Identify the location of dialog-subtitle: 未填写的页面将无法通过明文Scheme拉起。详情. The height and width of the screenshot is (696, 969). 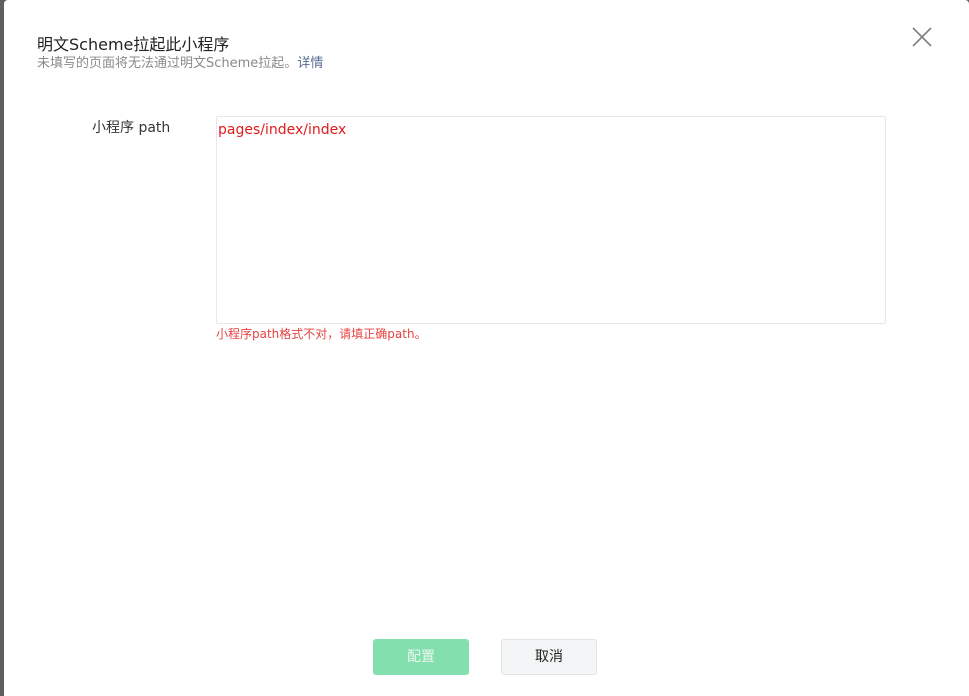
(180, 64).